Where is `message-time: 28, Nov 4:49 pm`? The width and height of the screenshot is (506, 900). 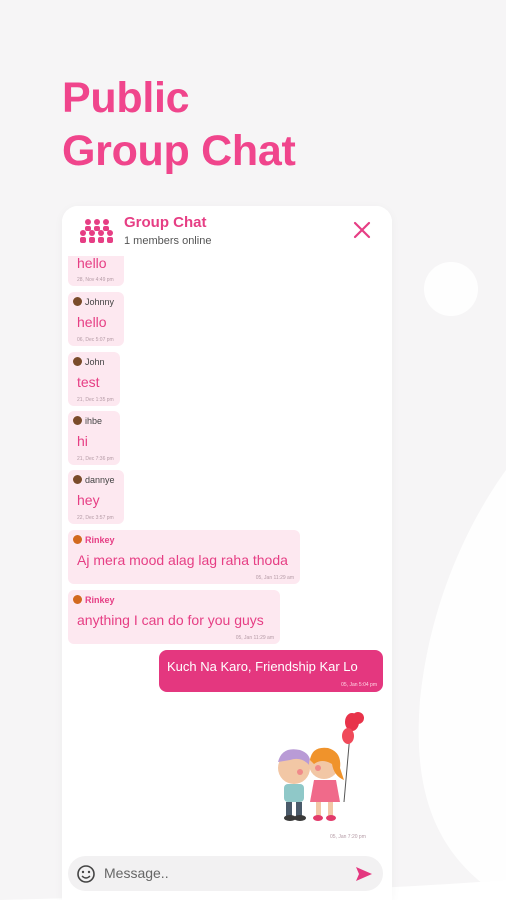 message-time: 28, Nov 4:49 pm is located at coordinates (95, 280).